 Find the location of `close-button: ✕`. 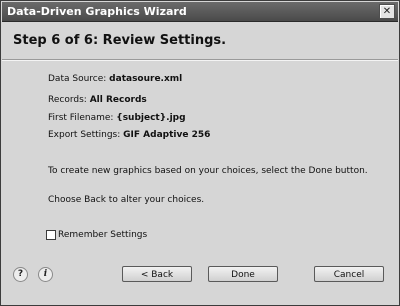

close-button: ✕ is located at coordinates (387, 11).